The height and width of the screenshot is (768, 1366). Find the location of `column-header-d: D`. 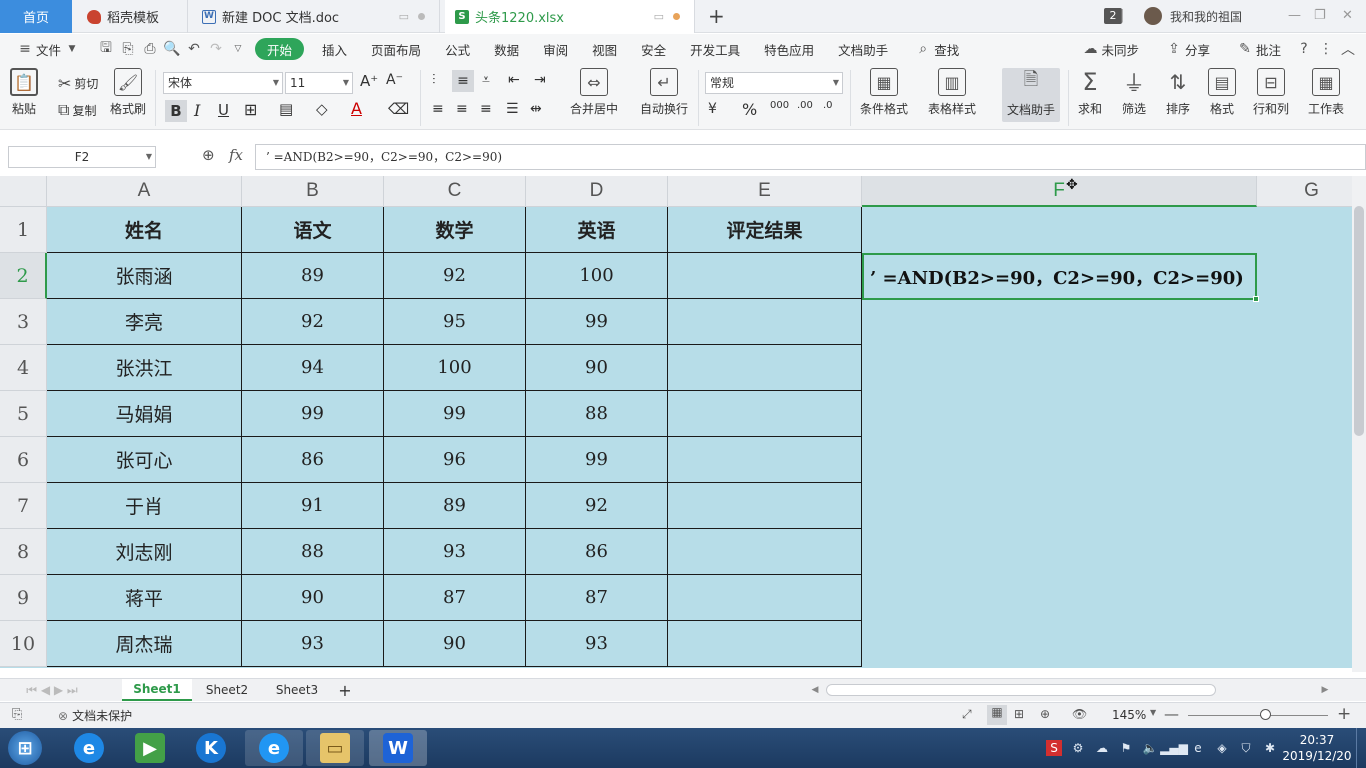

column-header-d: D is located at coordinates (597, 191).